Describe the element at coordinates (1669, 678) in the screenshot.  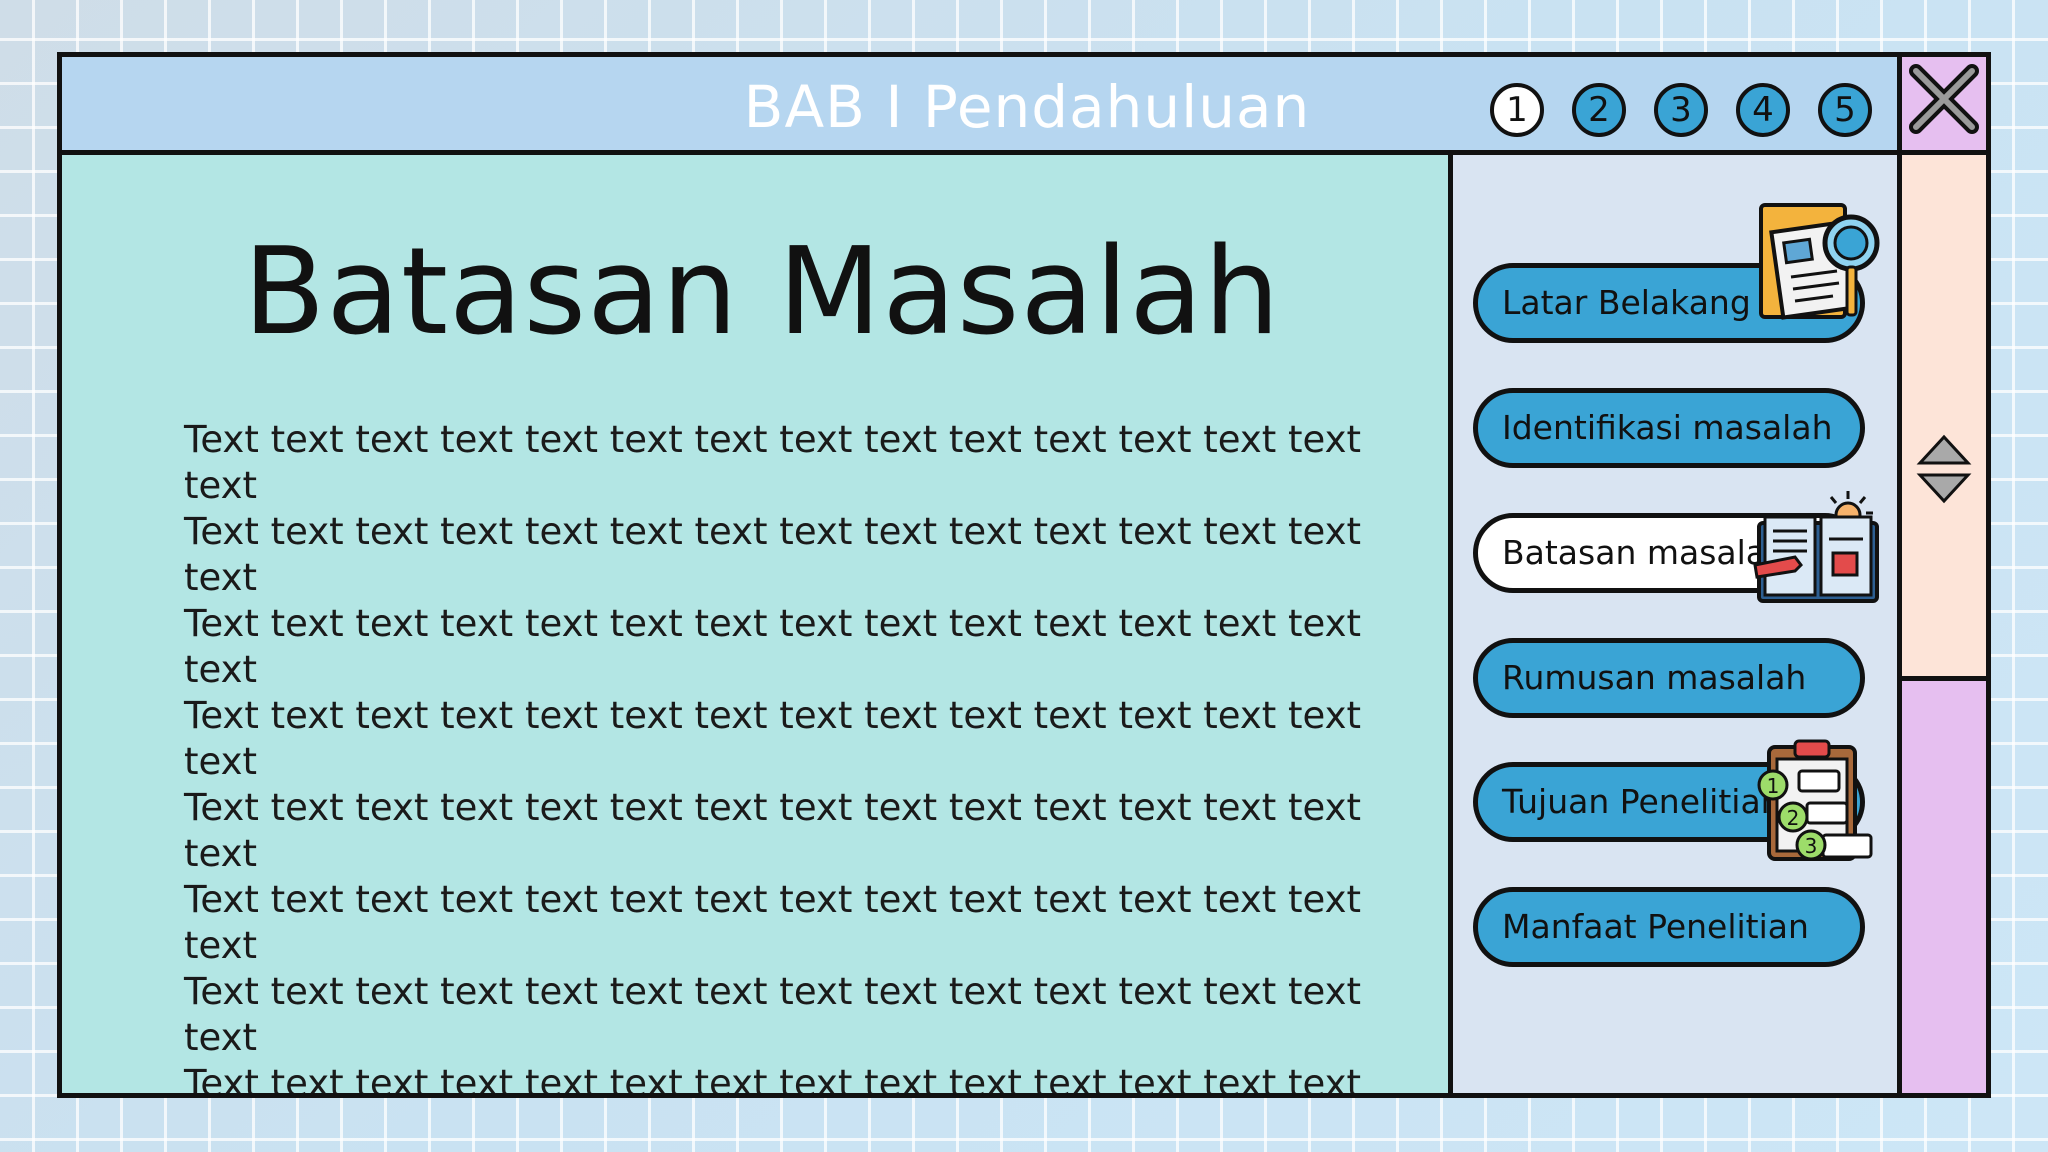
I see `nav-rumusan-masalah-button: Rumusan masalah` at that location.